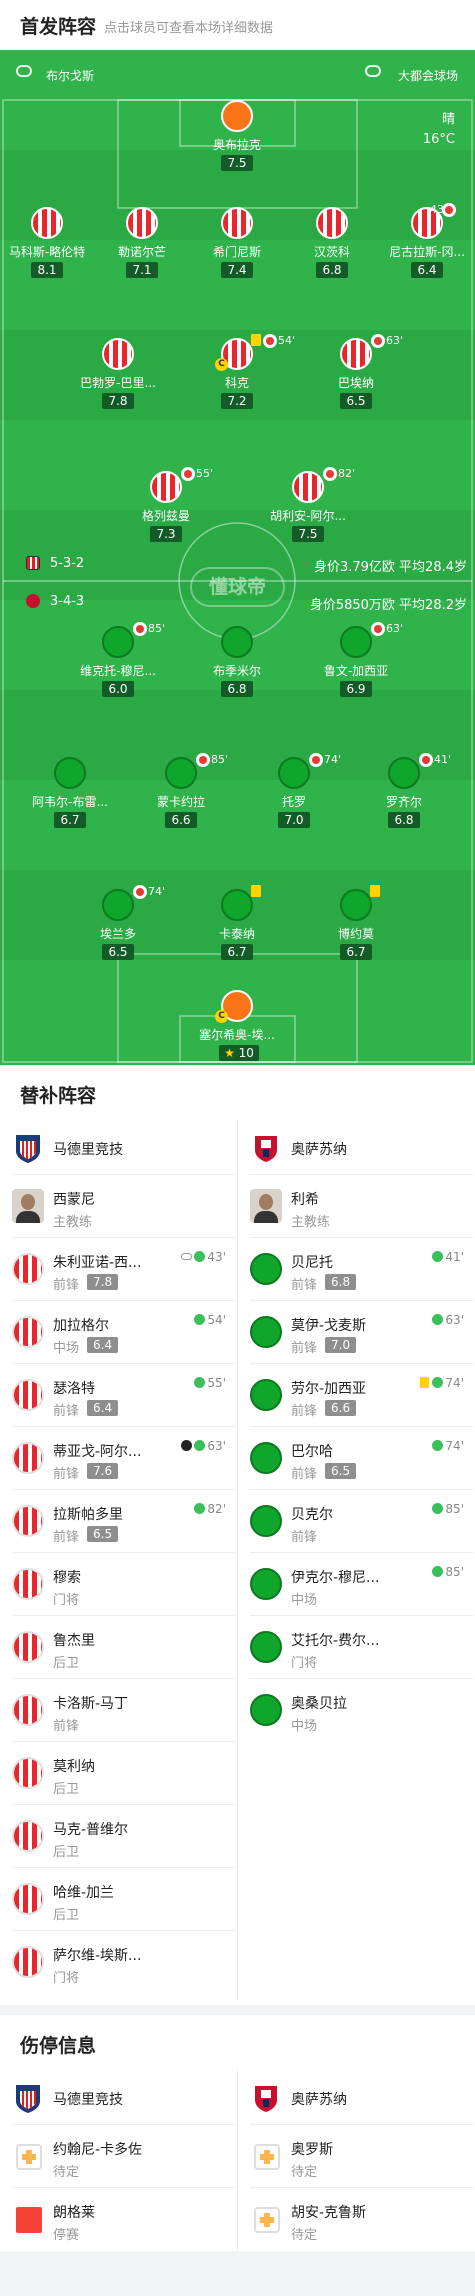 The width and height of the screenshot is (475, 2296). I want to click on sub-player-row: 蒂亚戈-阿尔... 前锋 7.6 63', so click(118, 1458).